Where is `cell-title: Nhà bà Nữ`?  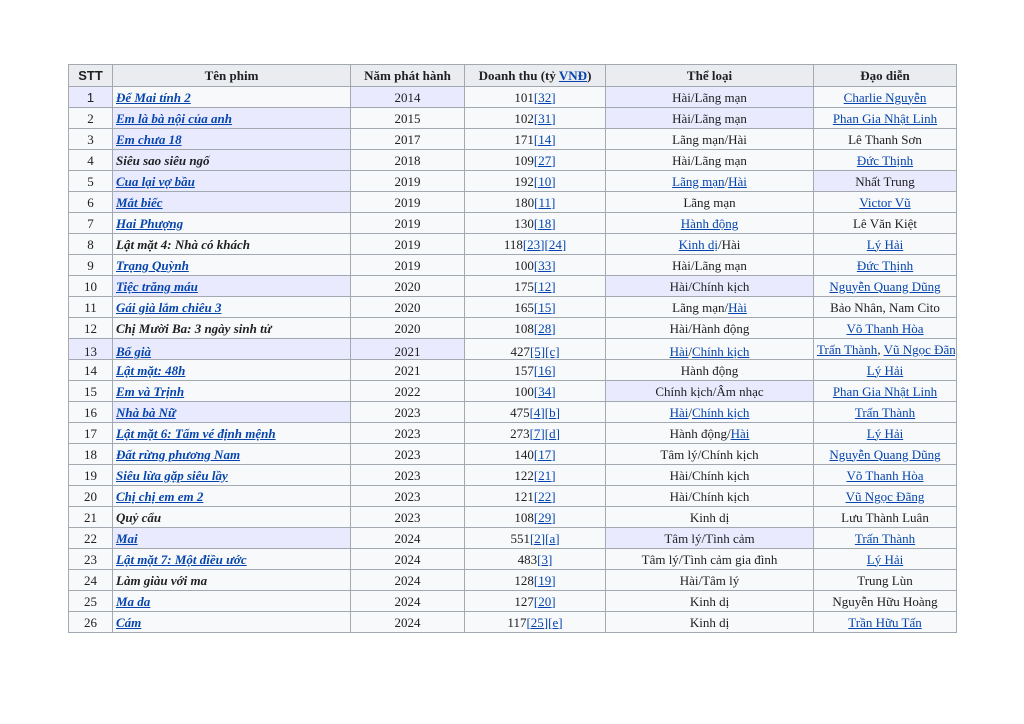
cell-title: Nhà bà Nữ is located at coordinates (231, 412).